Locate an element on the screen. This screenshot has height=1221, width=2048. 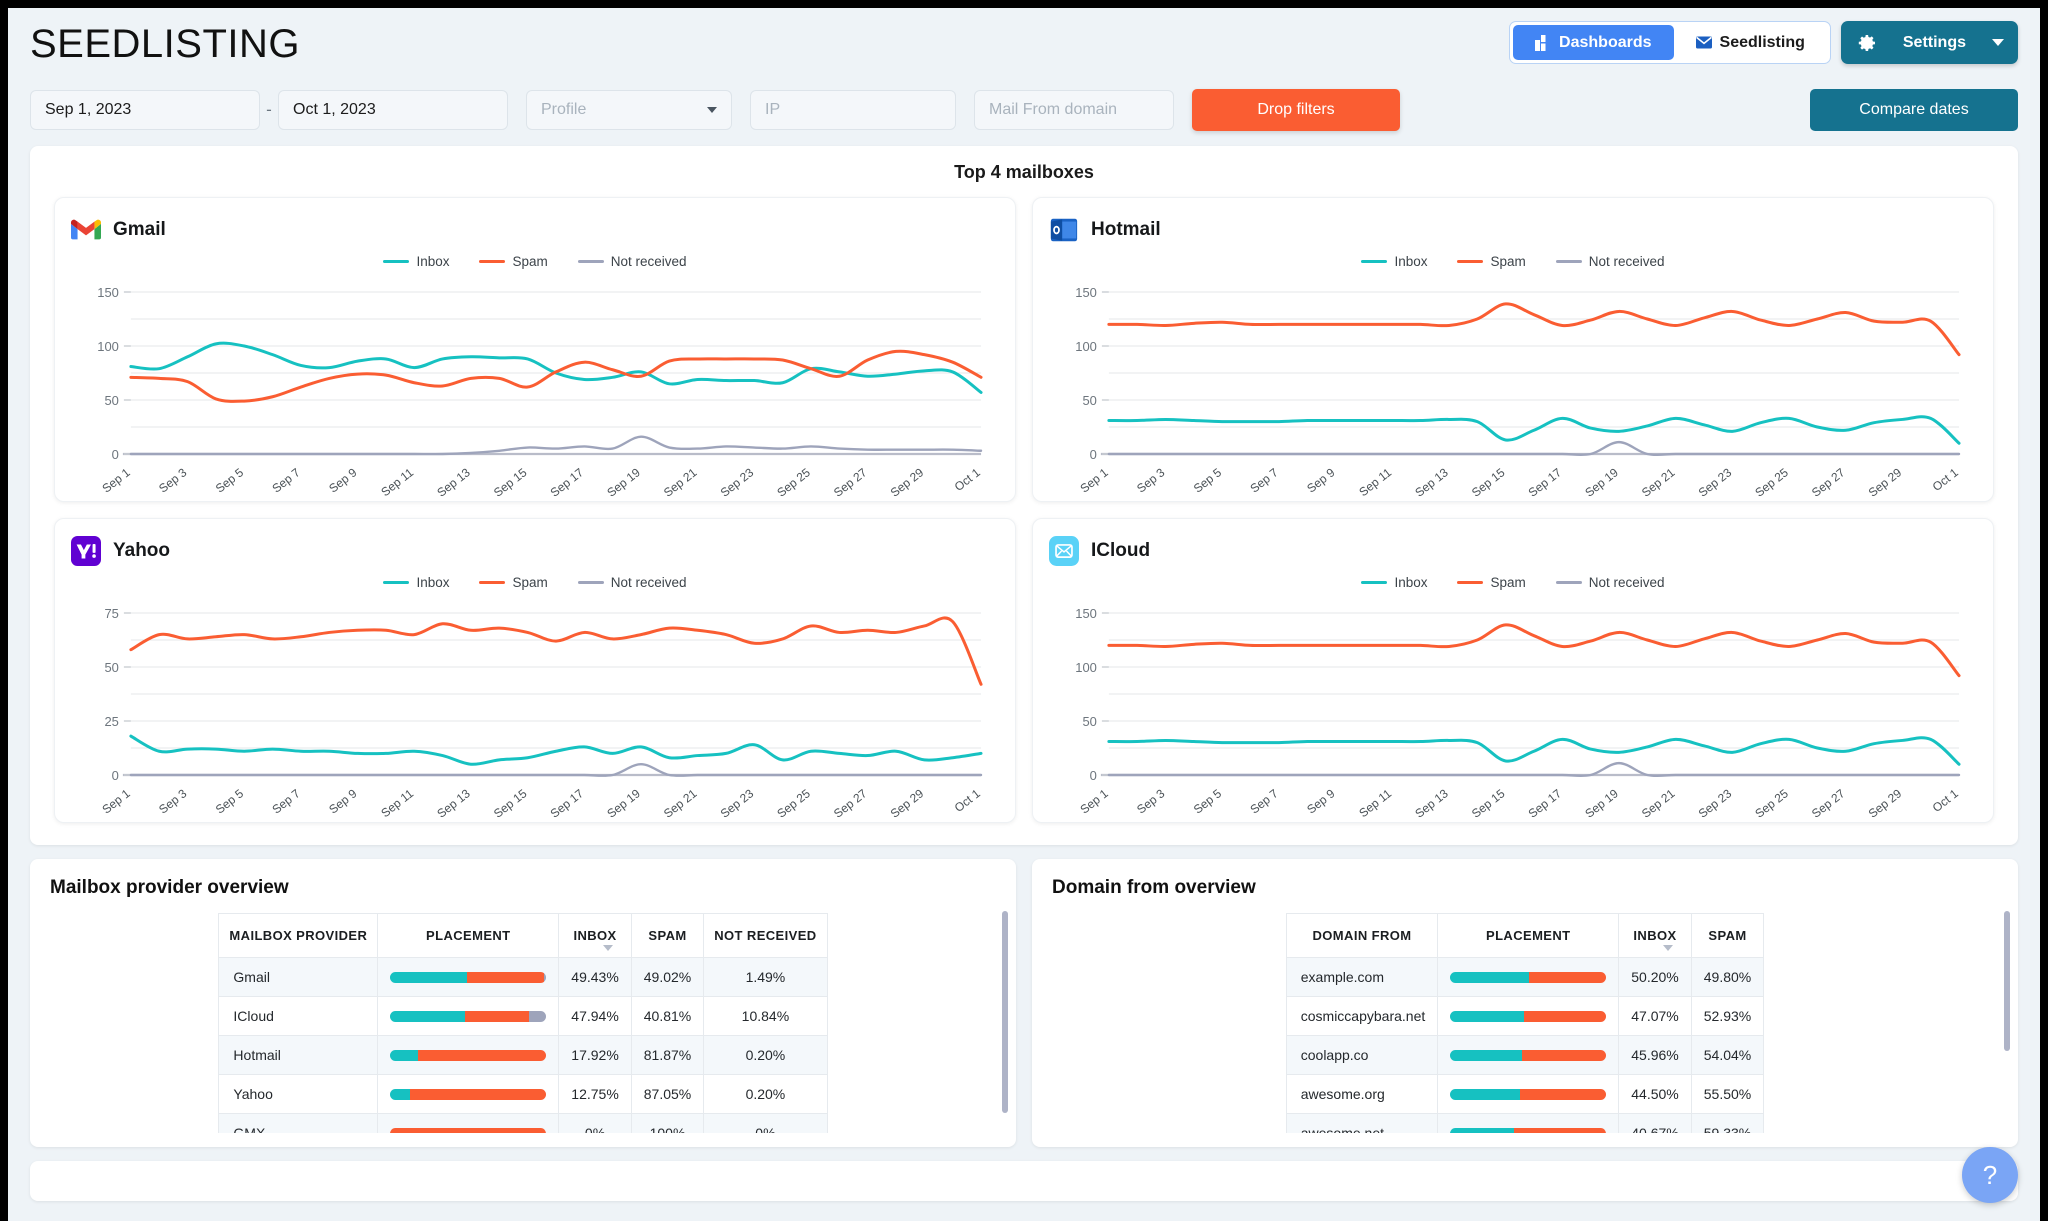
app-brand-logo: SEEDLISTING is located at coordinates (165, 44).